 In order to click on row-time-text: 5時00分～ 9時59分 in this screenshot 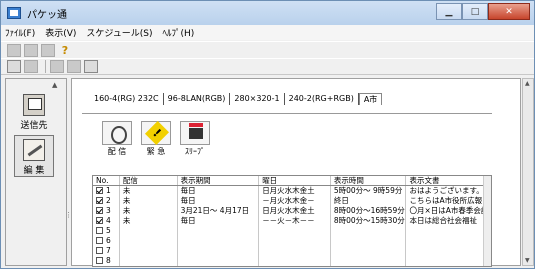, I will do `click(368, 190)`.